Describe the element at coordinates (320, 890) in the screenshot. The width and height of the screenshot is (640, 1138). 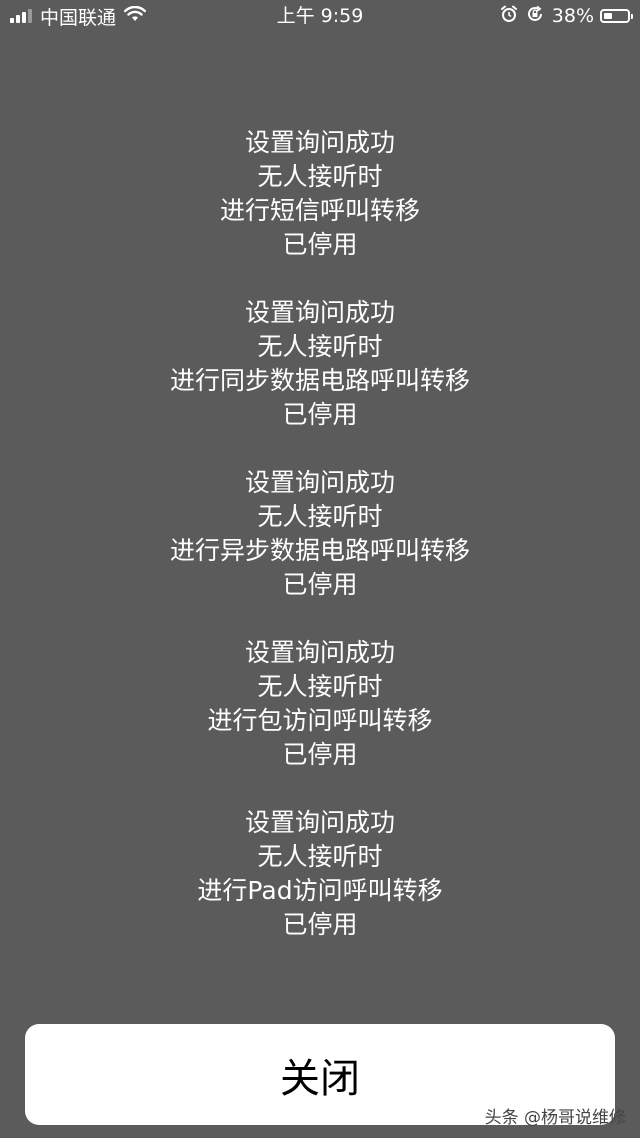
I see `message-line: 进行Pad访问呼叫转移` at that location.